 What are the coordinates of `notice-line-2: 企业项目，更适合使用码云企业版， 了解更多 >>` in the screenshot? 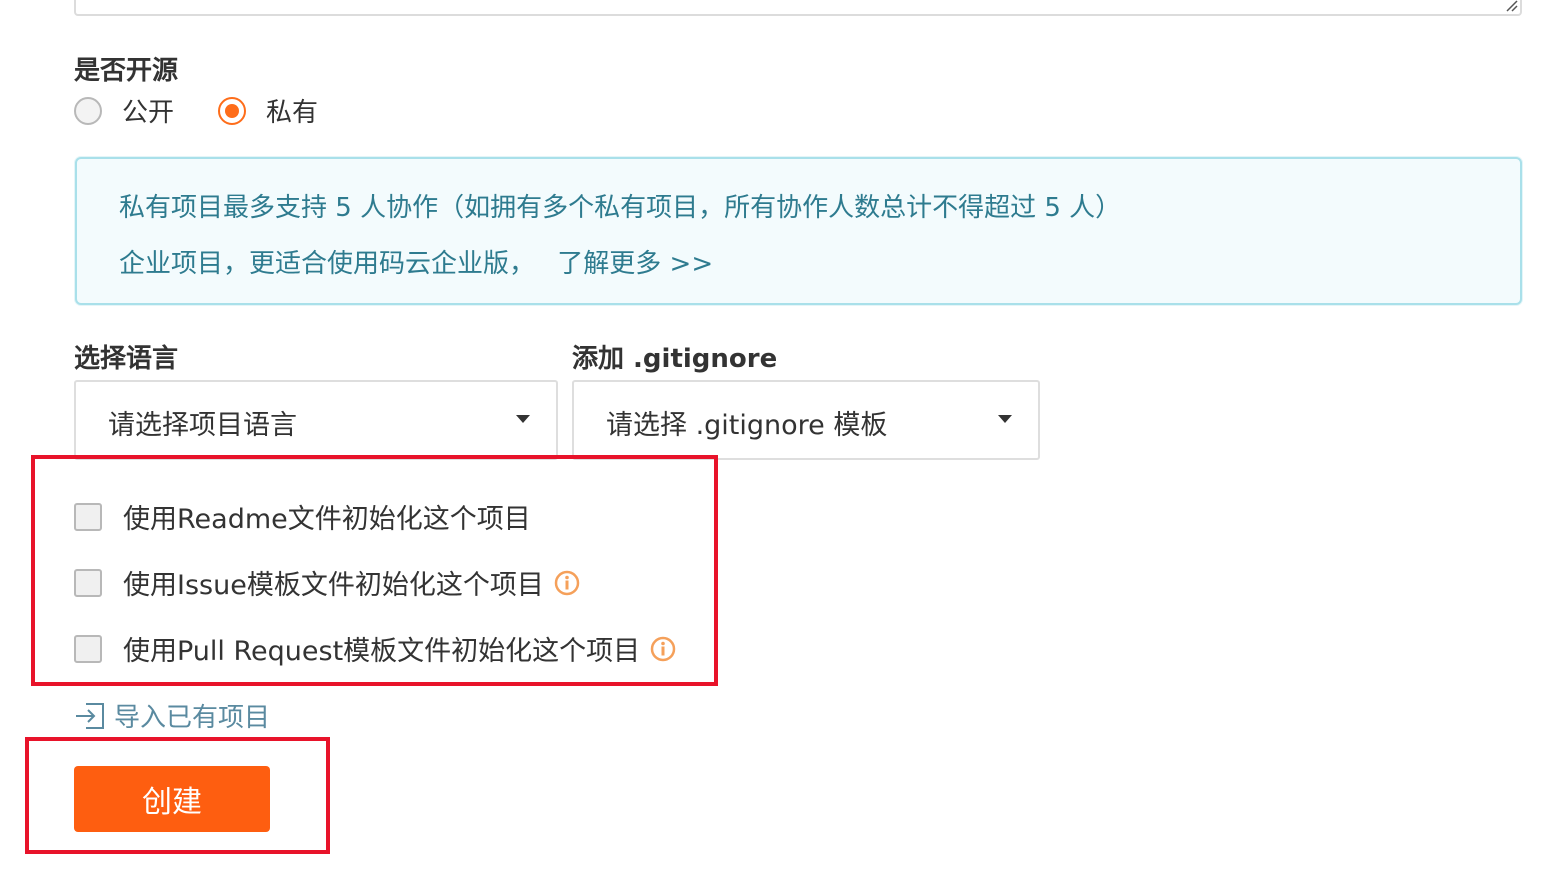 It's located at (416, 261).